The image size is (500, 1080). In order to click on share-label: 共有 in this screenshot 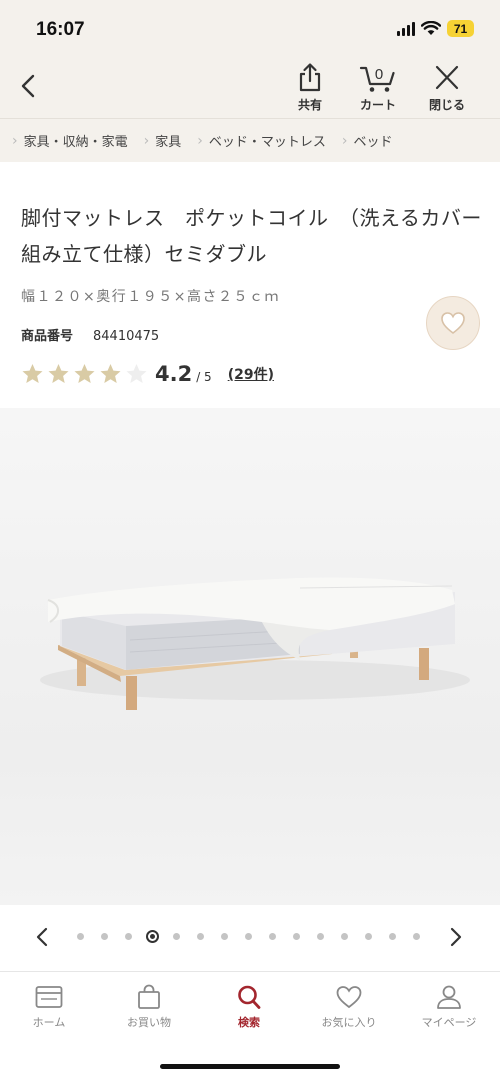, I will do `click(309, 105)`.